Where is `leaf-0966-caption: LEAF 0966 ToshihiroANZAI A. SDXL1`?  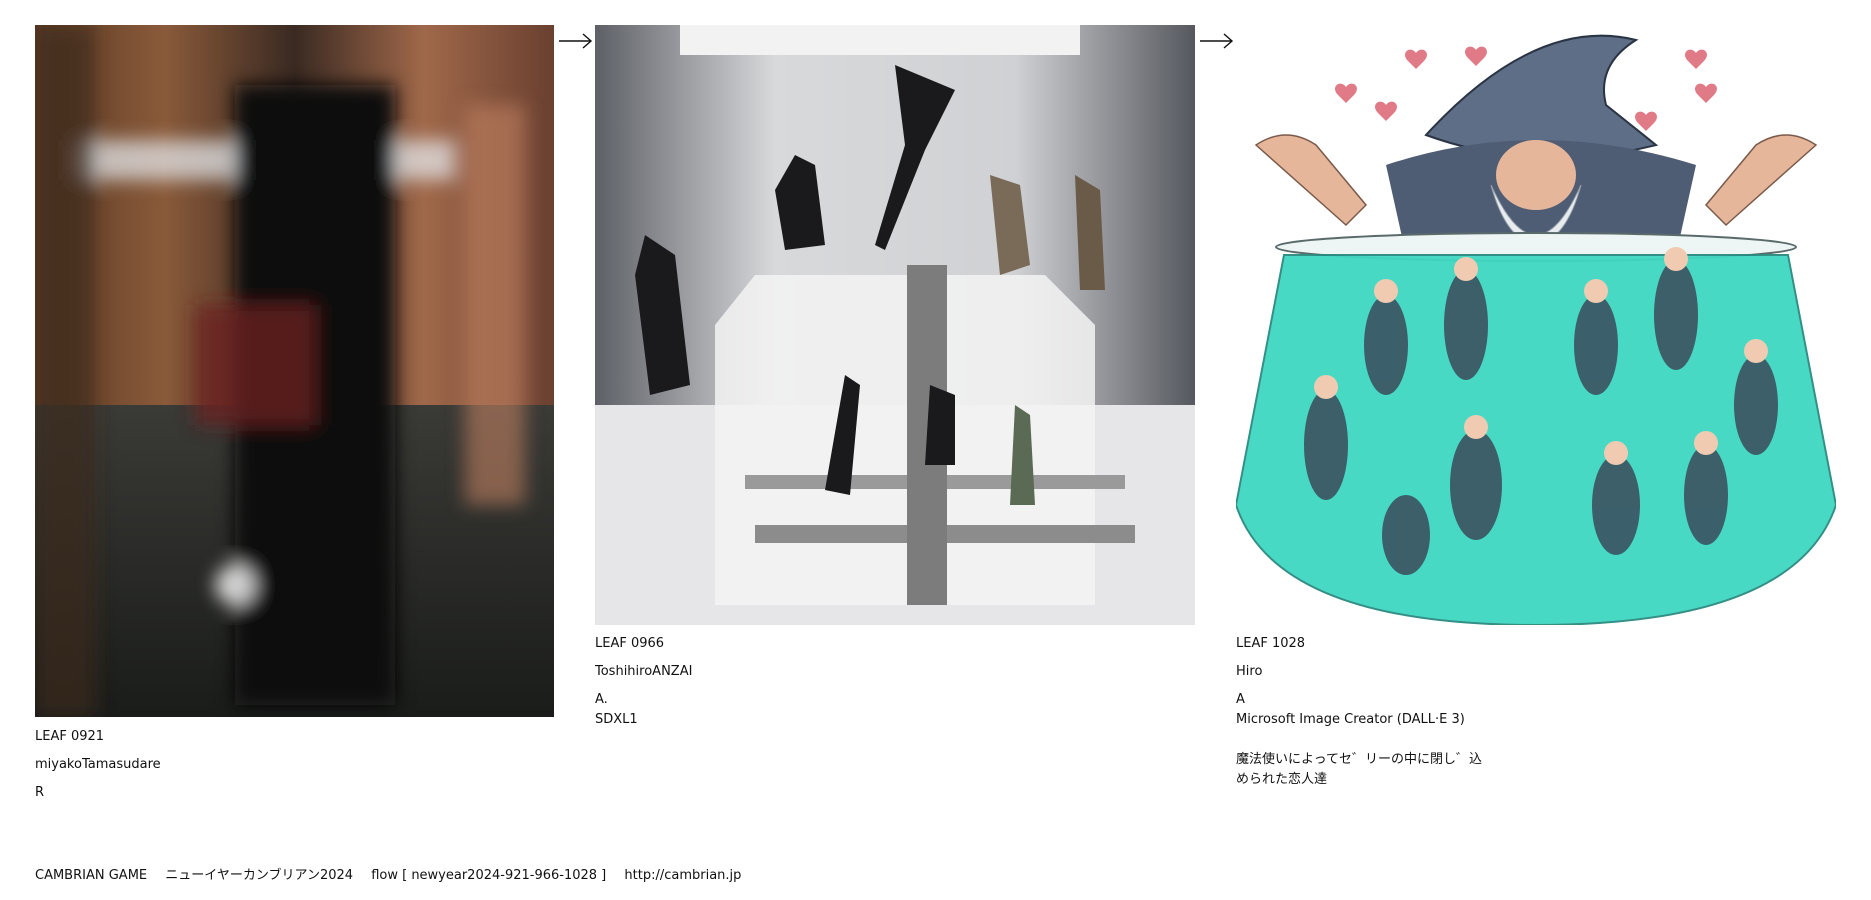 leaf-0966-caption: LEAF 0966 ToshihiroANZAI A. SDXL1 is located at coordinates (643, 682).